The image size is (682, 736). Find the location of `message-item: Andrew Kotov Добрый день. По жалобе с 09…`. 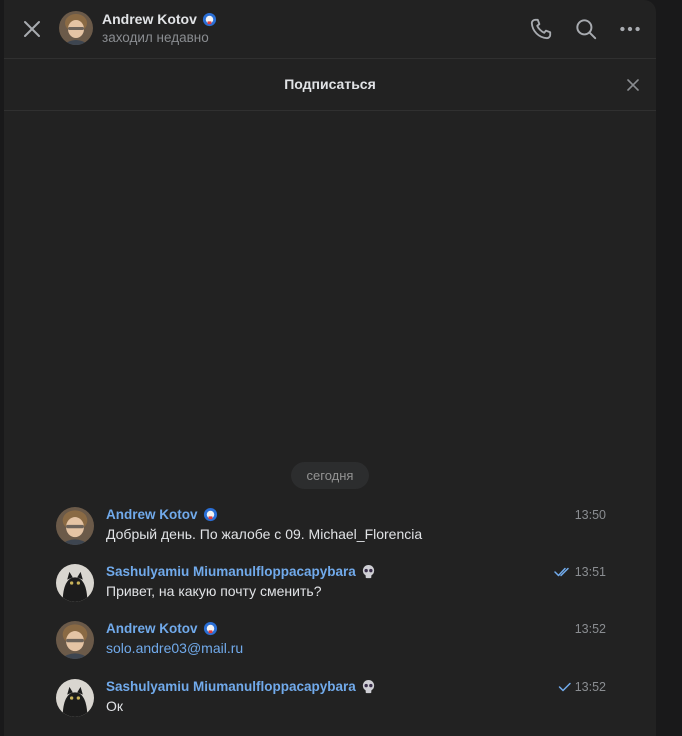

message-item: Andrew Kotov Добрый день. По жалобе с 09… is located at coordinates (331, 529).